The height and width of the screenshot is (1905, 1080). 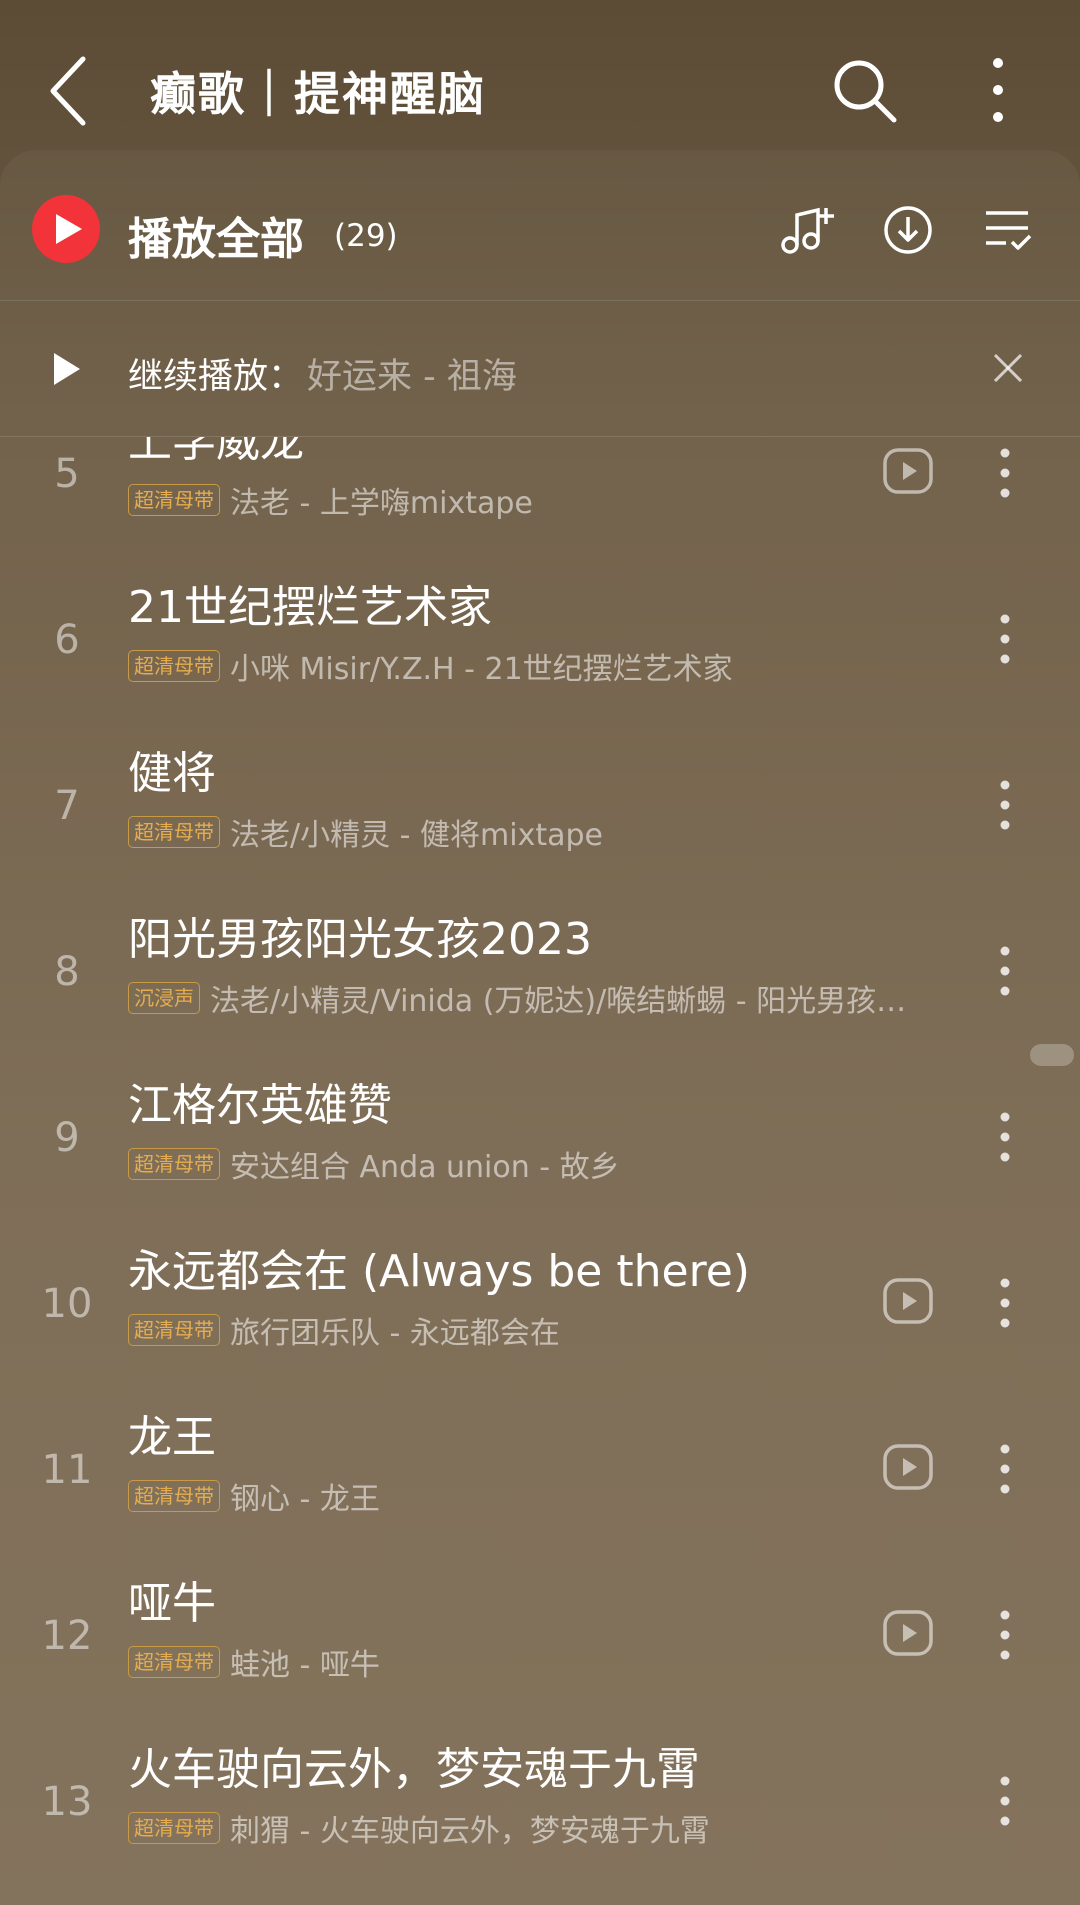 I want to click on page-title: 癫歌｜提神醒脑, so click(x=318, y=94).